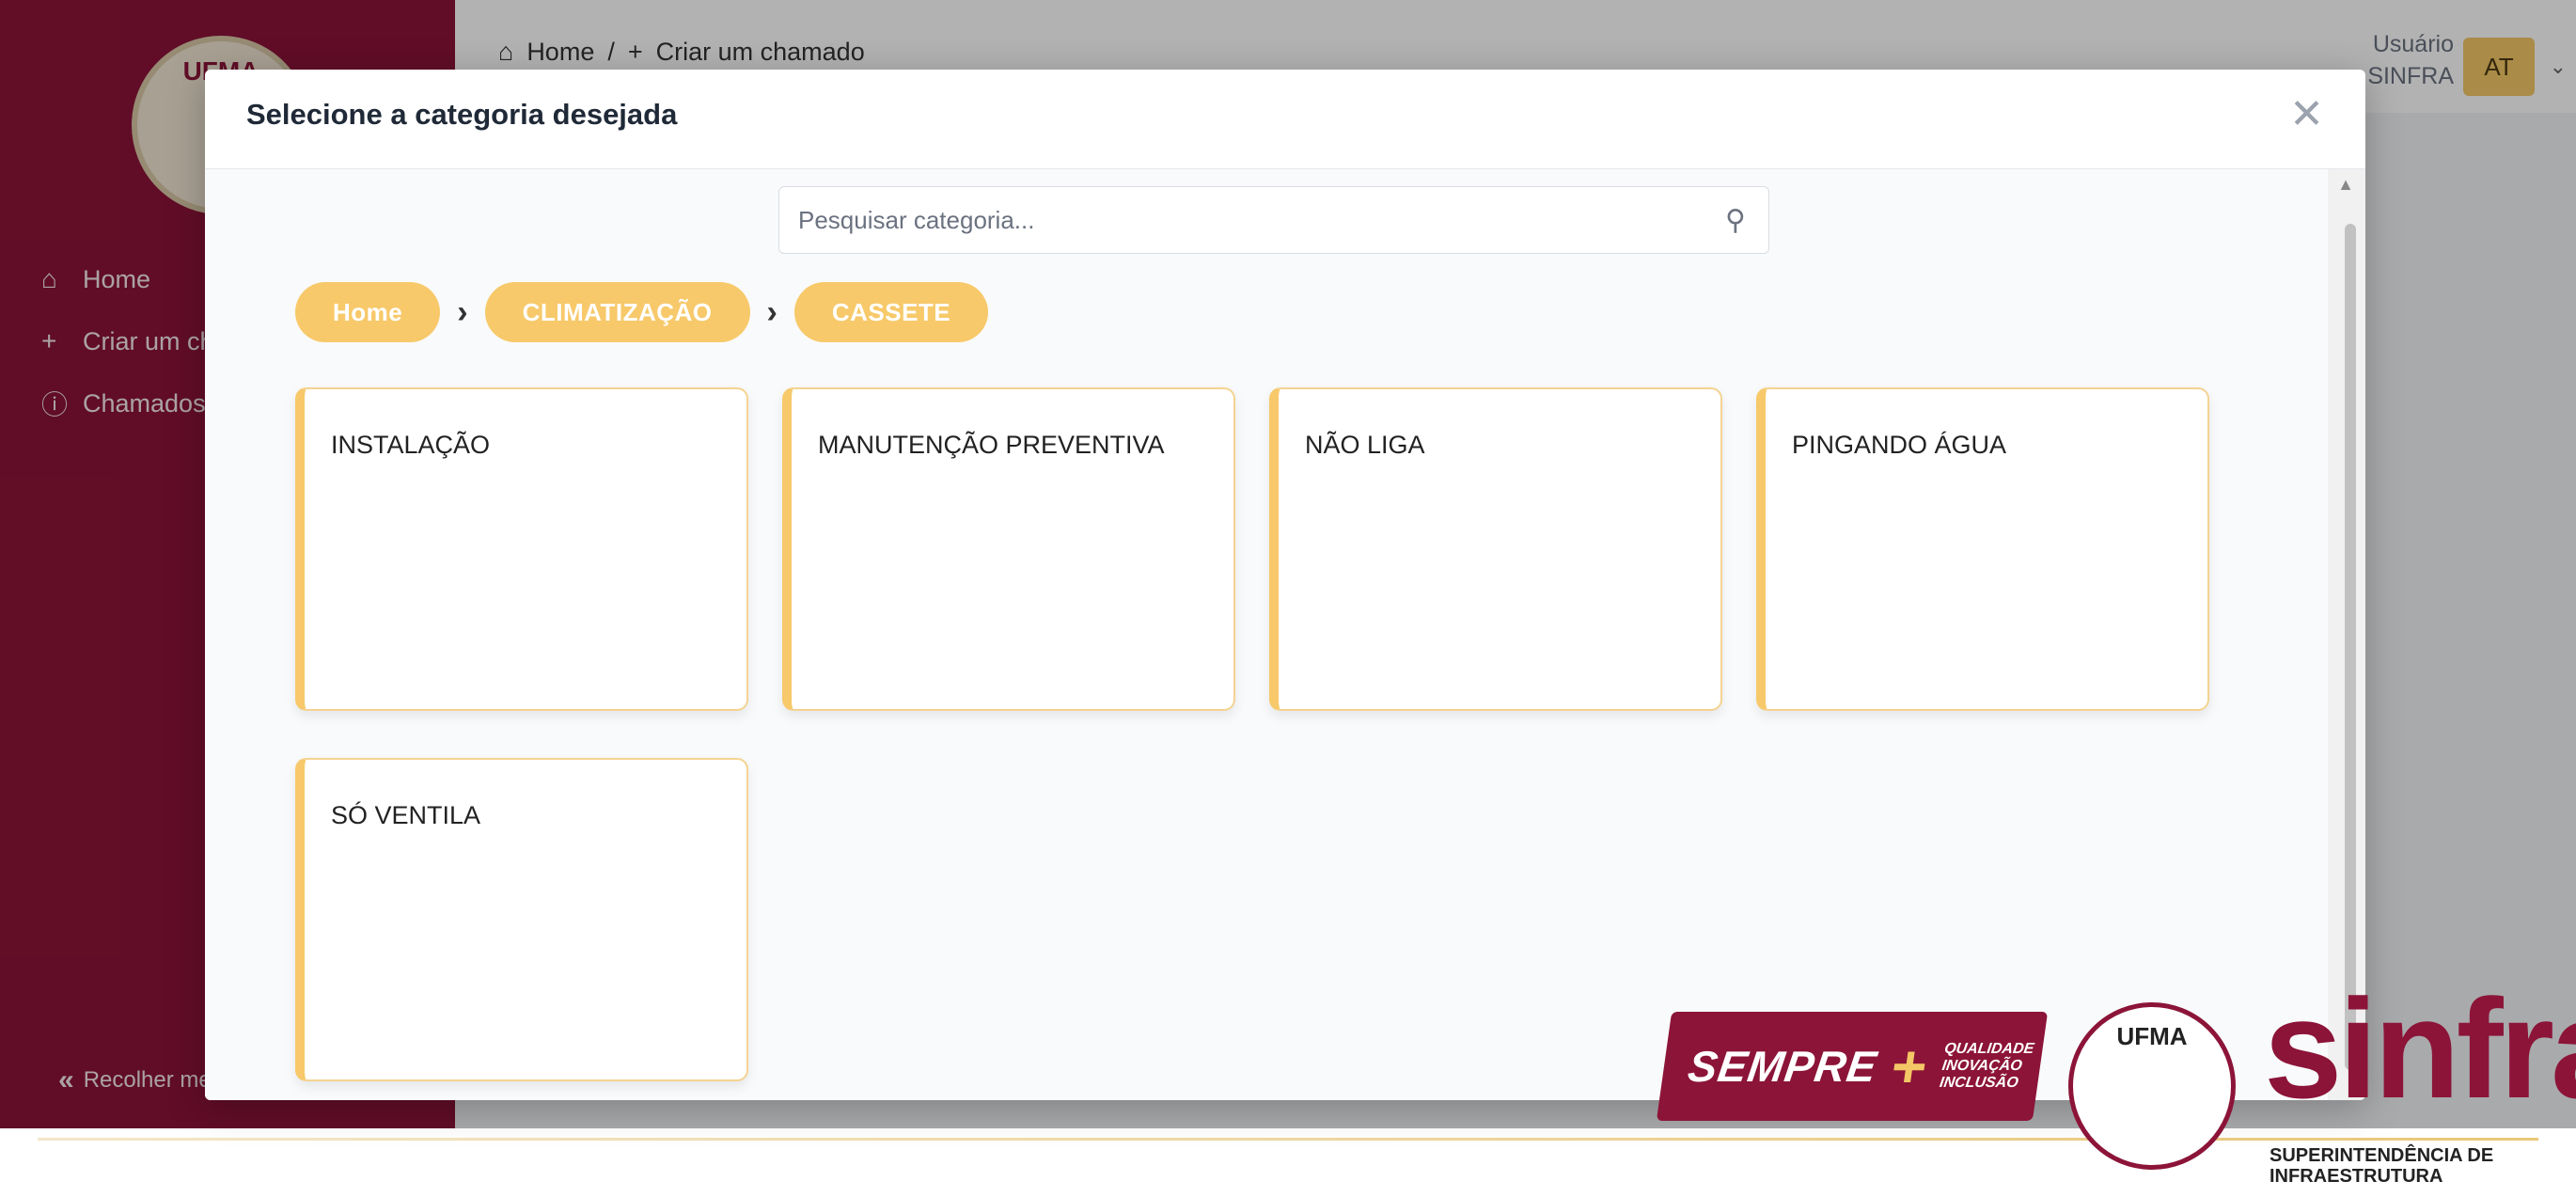 The height and width of the screenshot is (1197, 2576). I want to click on sinfra-sub-line-1: SUPERINTENDÊNCIA DE, so click(2382, 1155).